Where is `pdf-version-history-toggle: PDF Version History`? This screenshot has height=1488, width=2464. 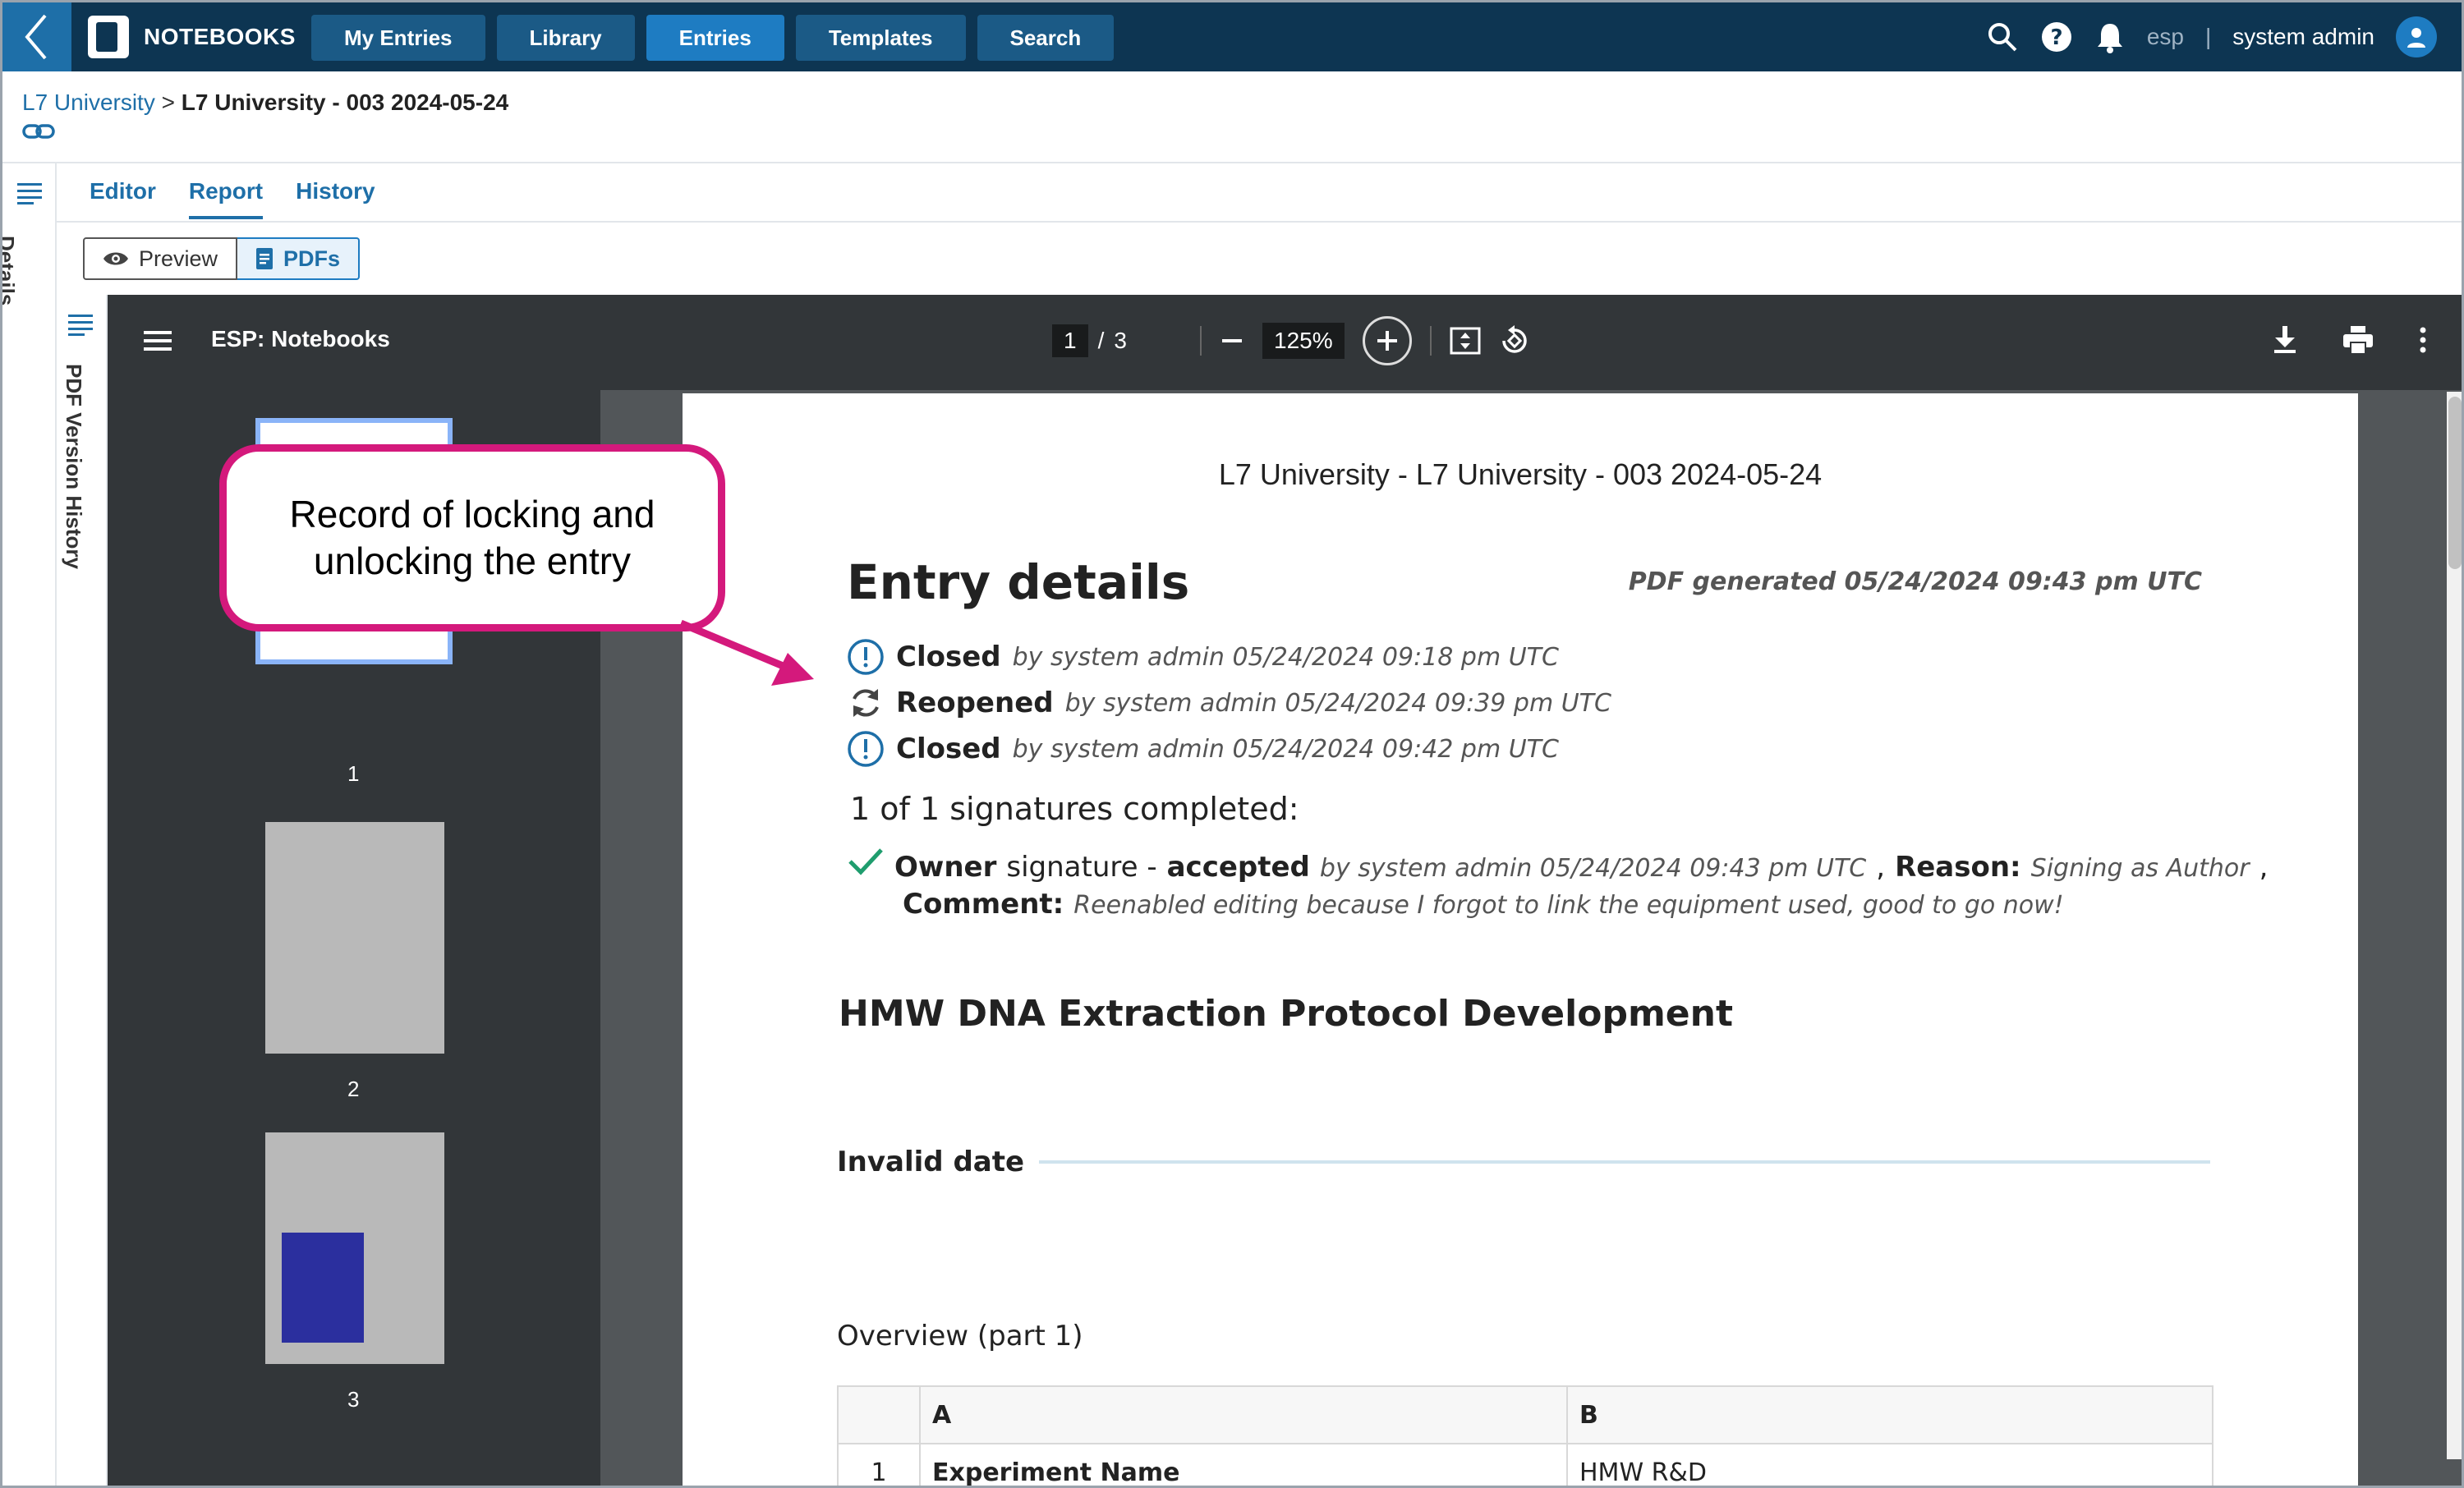 pdf-version-history-toggle: PDF Version History is located at coordinates (73, 466).